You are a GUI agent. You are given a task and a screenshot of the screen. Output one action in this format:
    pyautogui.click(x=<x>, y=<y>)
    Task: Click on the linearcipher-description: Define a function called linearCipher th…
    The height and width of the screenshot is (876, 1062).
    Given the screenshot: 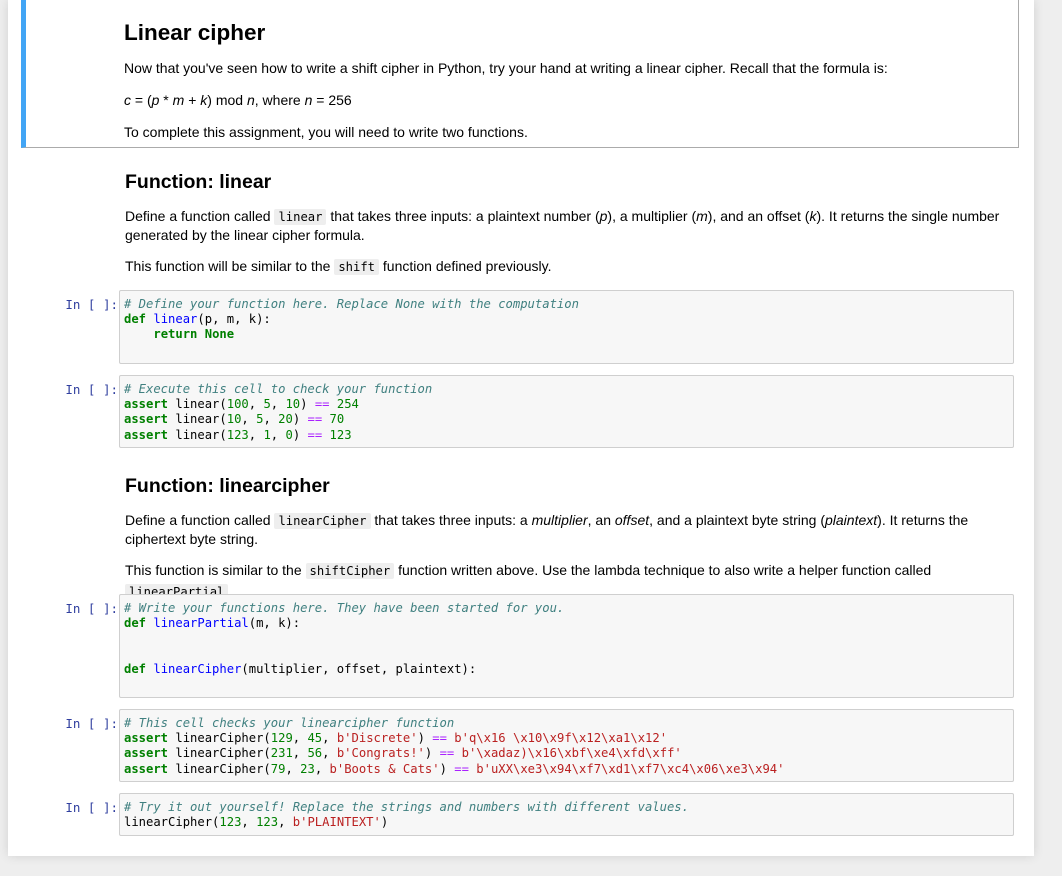 What is the action you would take?
    pyautogui.click(x=547, y=529)
    